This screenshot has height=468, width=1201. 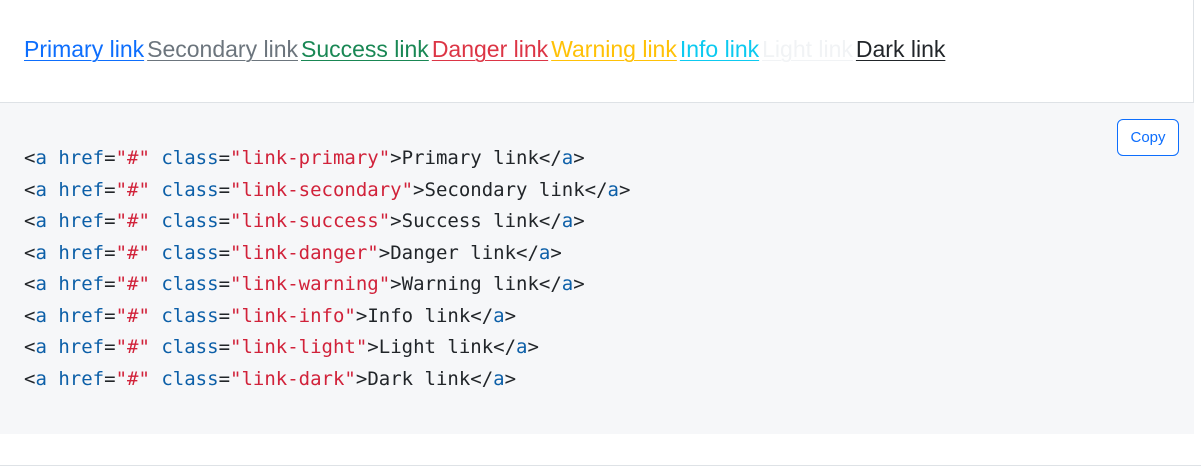 What do you see at coordinates (470, 221) in the screenshot?
I see `code-token-text: Success link` at bounding box center [470, 221].